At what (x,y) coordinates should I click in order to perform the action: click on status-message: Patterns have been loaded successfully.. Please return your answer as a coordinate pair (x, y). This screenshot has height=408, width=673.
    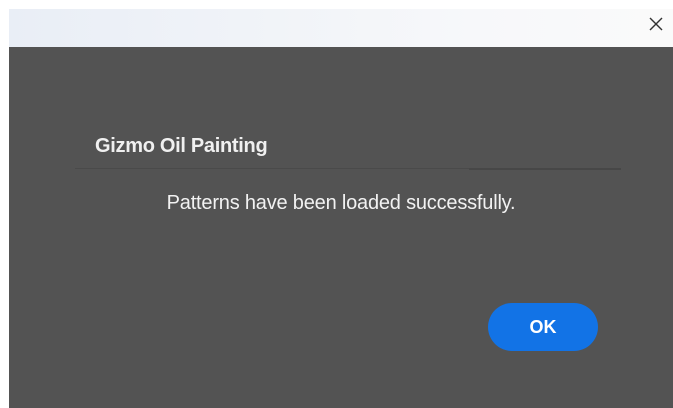
    Looking at the image, I should click on (341, 203).